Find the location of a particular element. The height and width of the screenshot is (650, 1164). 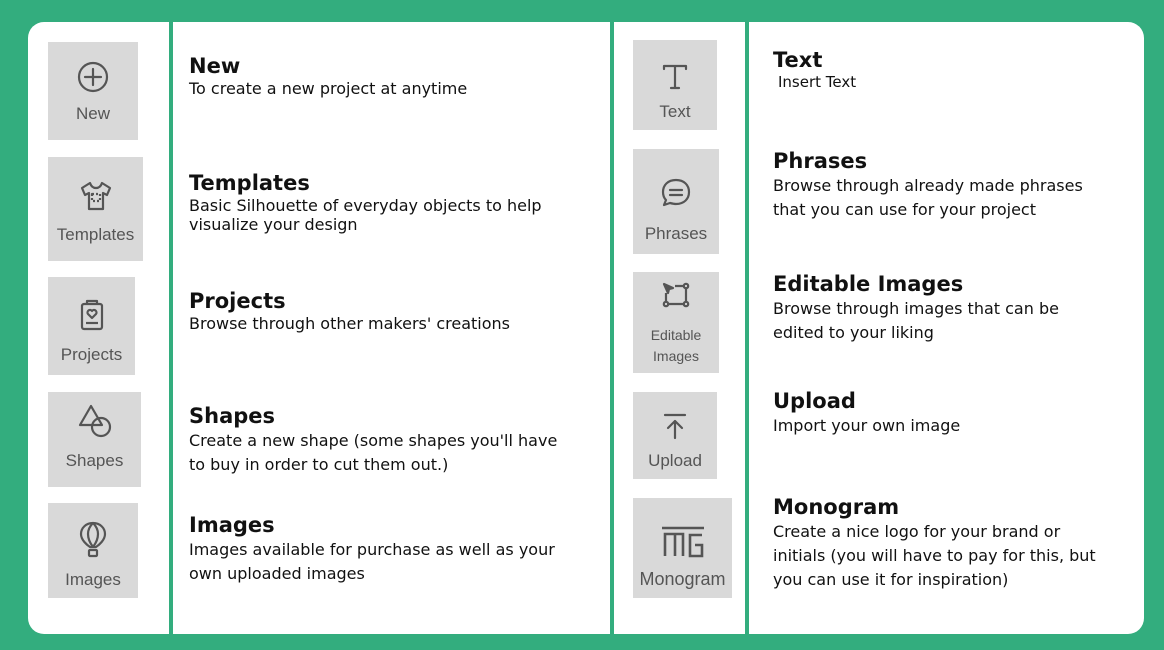

upload-tool-tile: Upload is located at coordinates (675, 435).